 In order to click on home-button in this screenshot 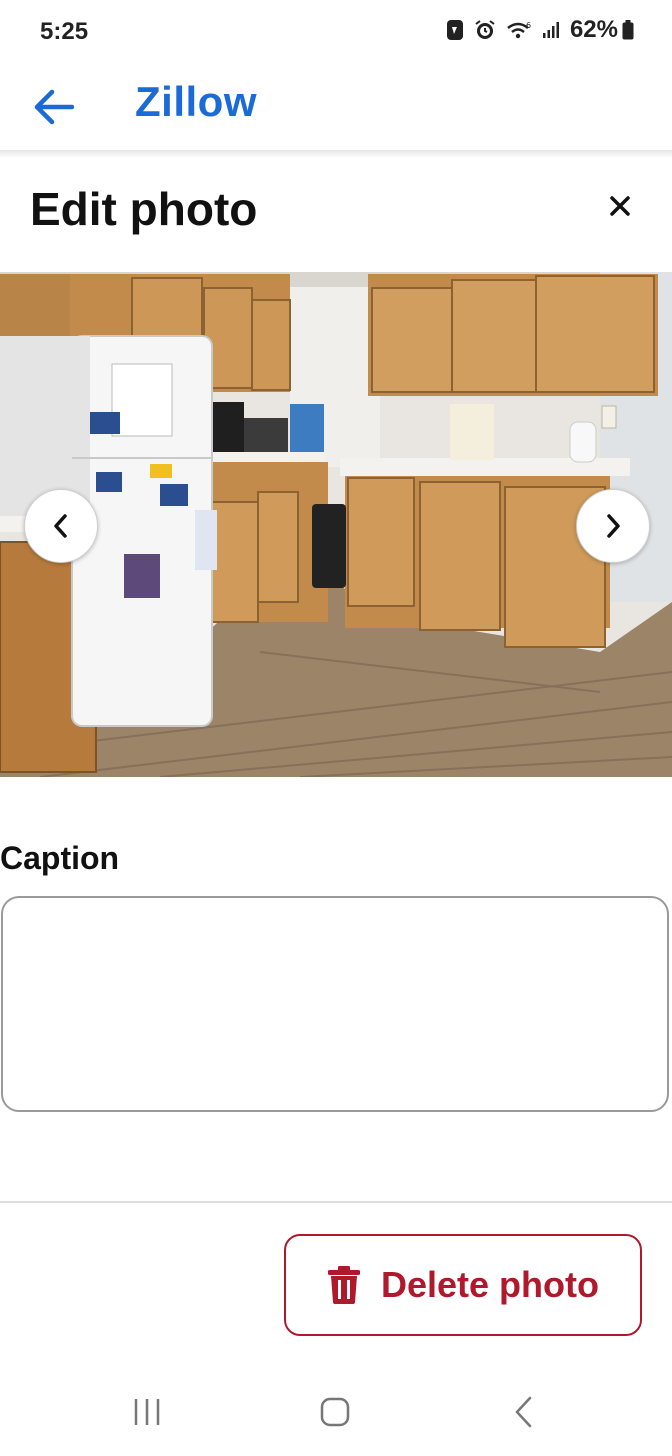, I will do `click(335, 1412)`.